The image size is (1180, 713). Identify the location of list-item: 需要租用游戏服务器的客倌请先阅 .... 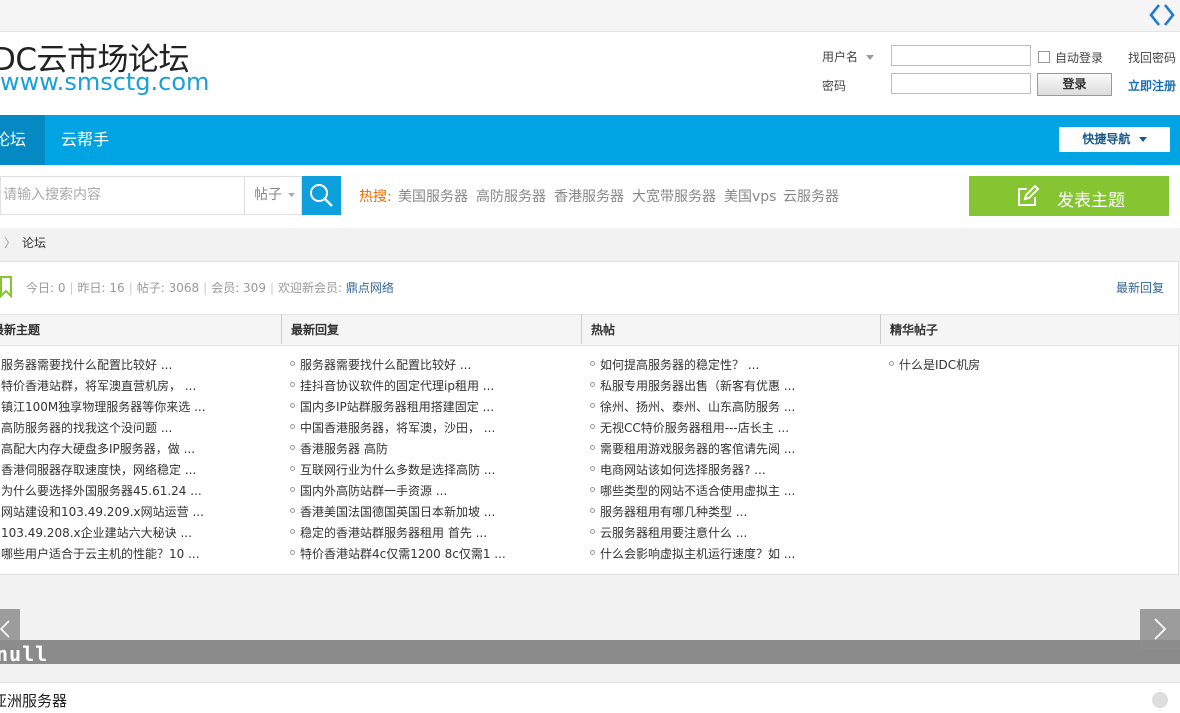
(692, 449).